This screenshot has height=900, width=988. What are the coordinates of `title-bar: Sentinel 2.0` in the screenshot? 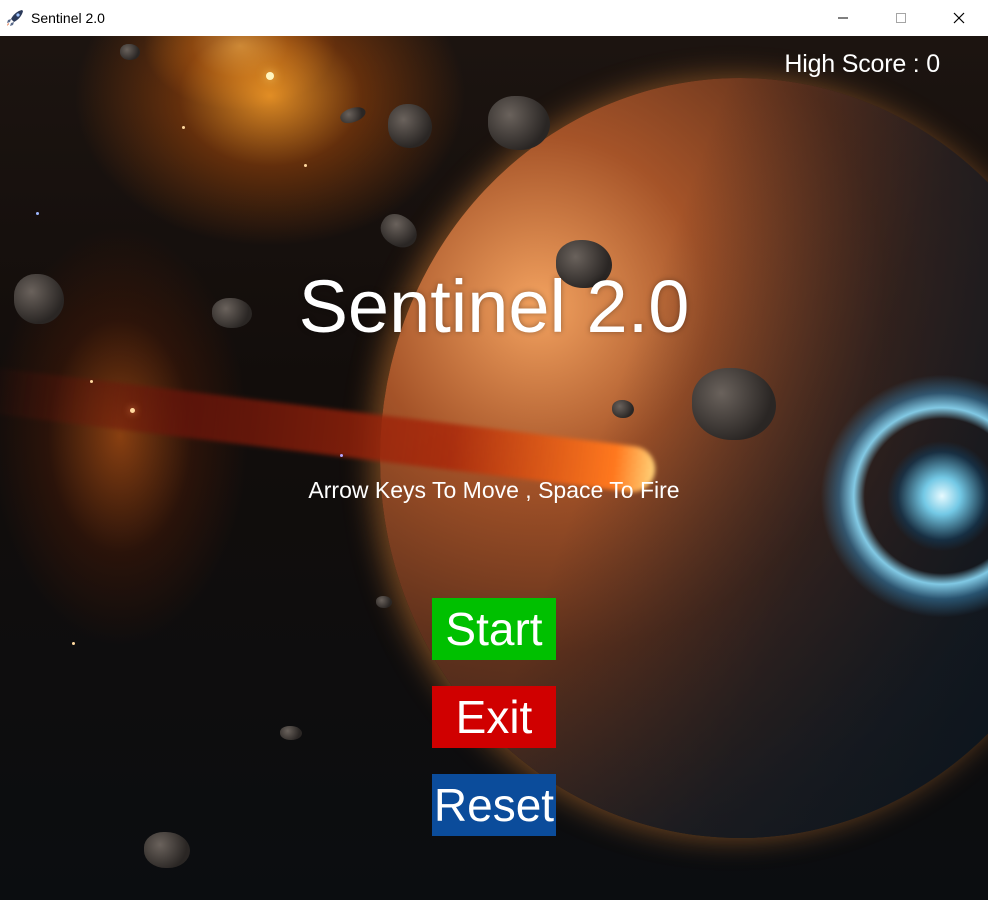 It's located at (494, 18).